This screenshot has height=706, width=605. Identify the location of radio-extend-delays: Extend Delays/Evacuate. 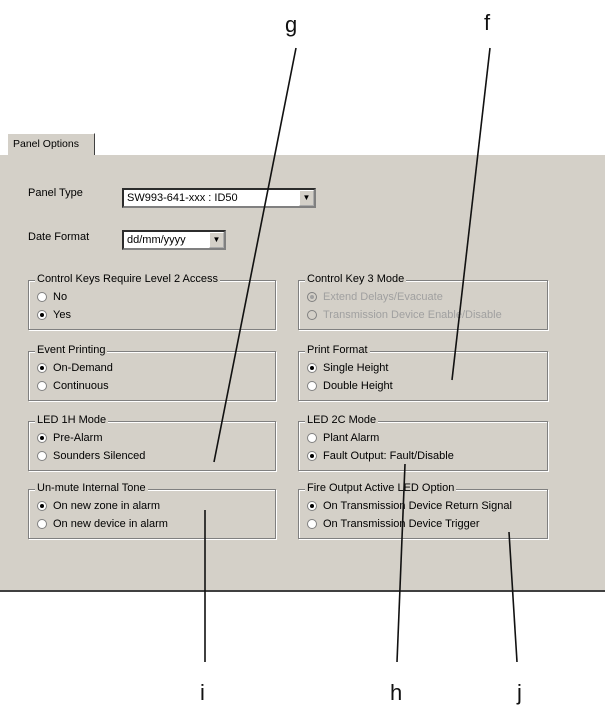
(375, 297).